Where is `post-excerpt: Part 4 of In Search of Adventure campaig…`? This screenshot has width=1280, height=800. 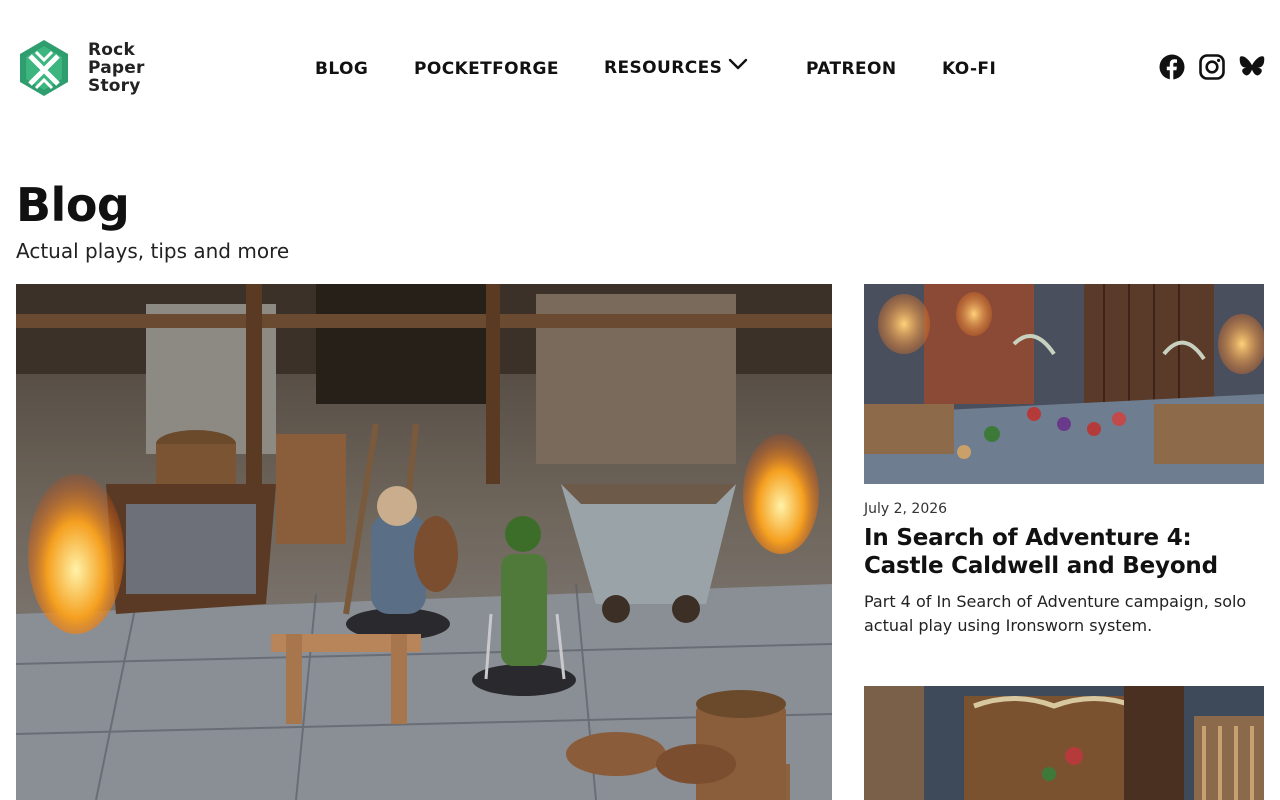 post-excerpt: Part 4 of In Search of Adventure campaig… is located at coordinates (1055, 613).